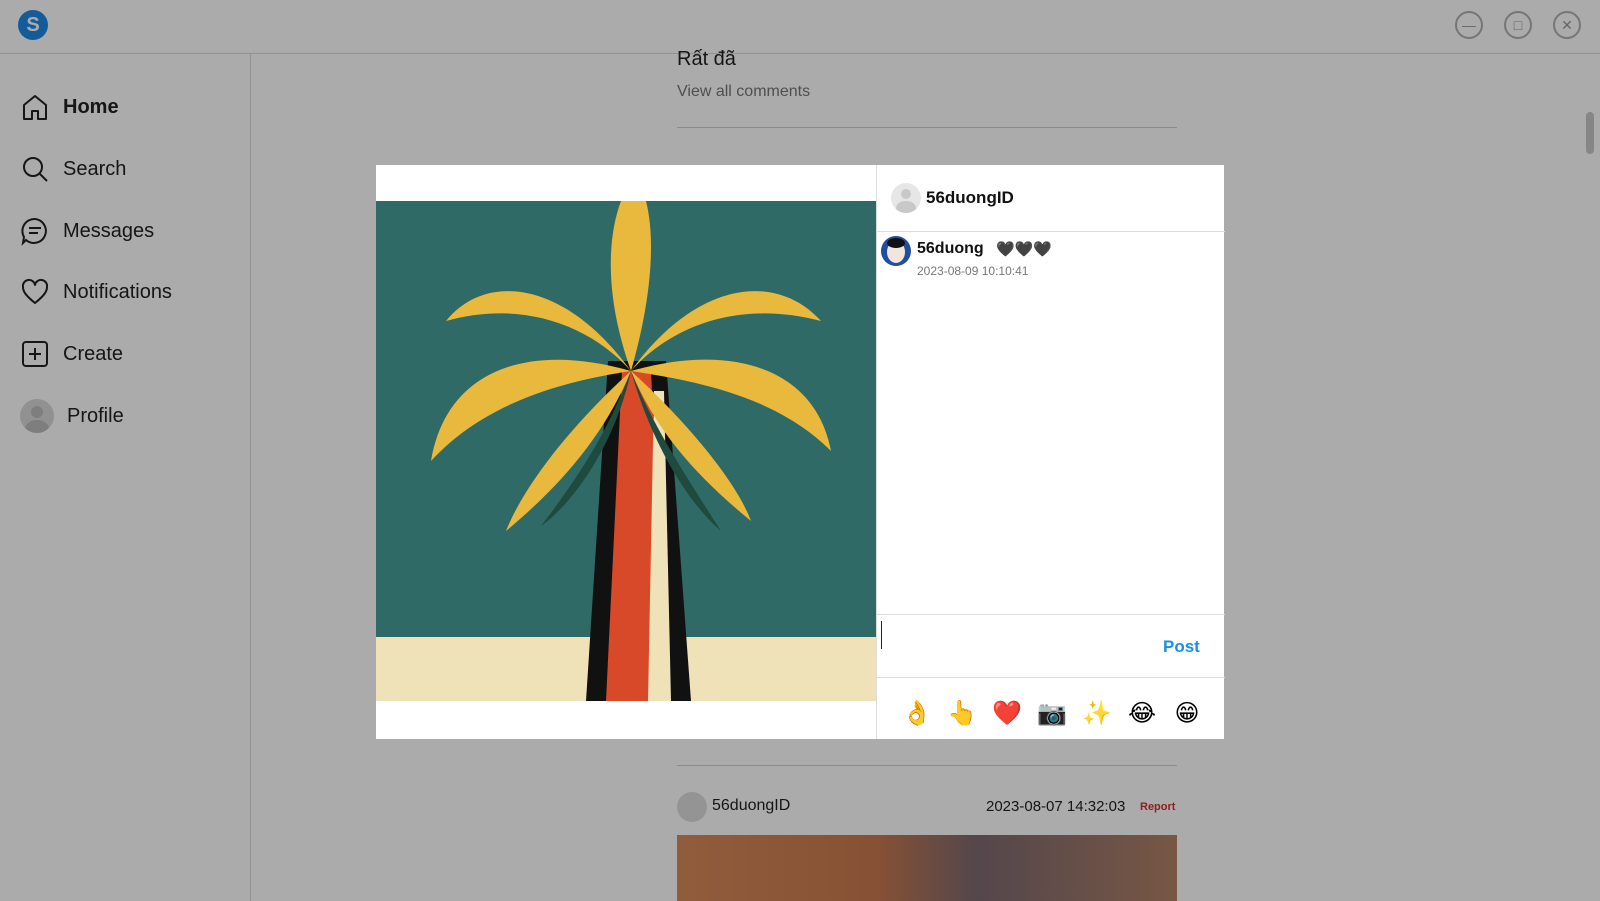  I want to click on emoji-bar: 👌 👆 ❤️ 📷 ✨ 😂 😁, so click(1051, 708).